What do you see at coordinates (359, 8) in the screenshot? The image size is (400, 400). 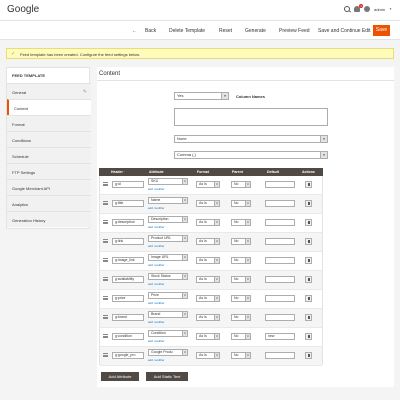 I see `bell-icon: 1` at bounding box center [359, 8].